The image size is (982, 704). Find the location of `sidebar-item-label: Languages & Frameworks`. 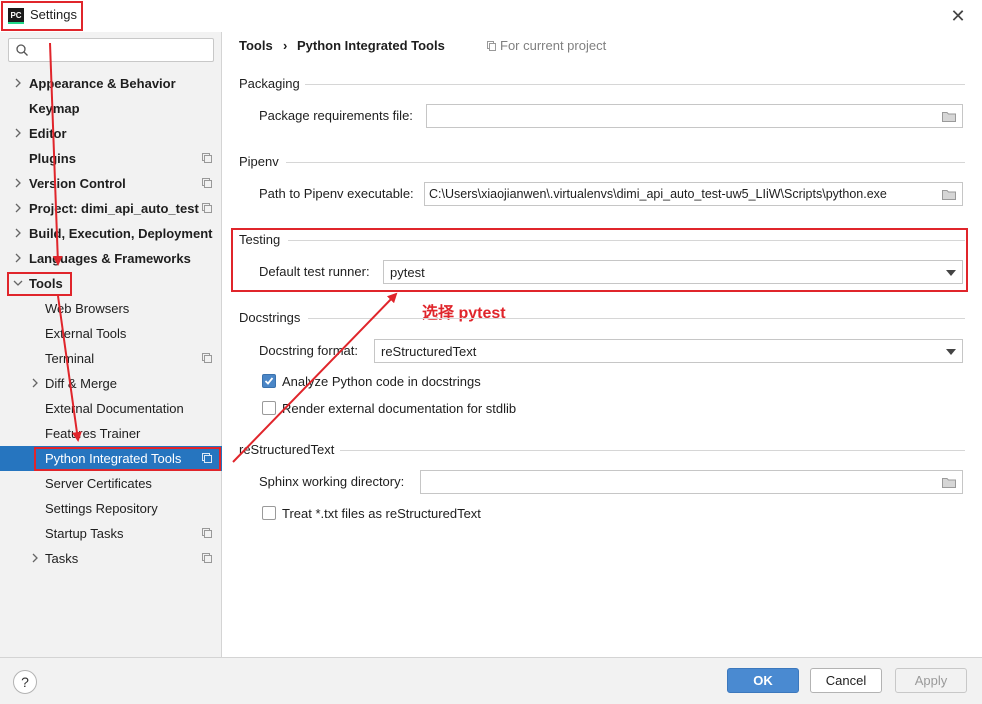

sidebar-item-label: Languages & Frameworks is located at coordinates (110, 258).